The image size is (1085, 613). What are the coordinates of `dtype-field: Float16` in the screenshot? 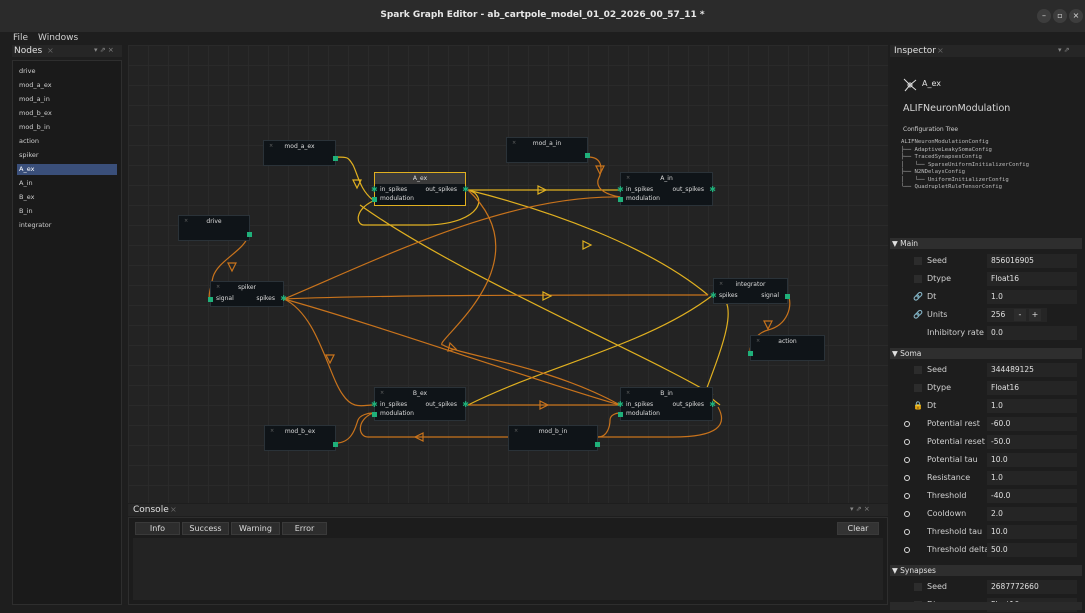 It's located at (1032, 279).